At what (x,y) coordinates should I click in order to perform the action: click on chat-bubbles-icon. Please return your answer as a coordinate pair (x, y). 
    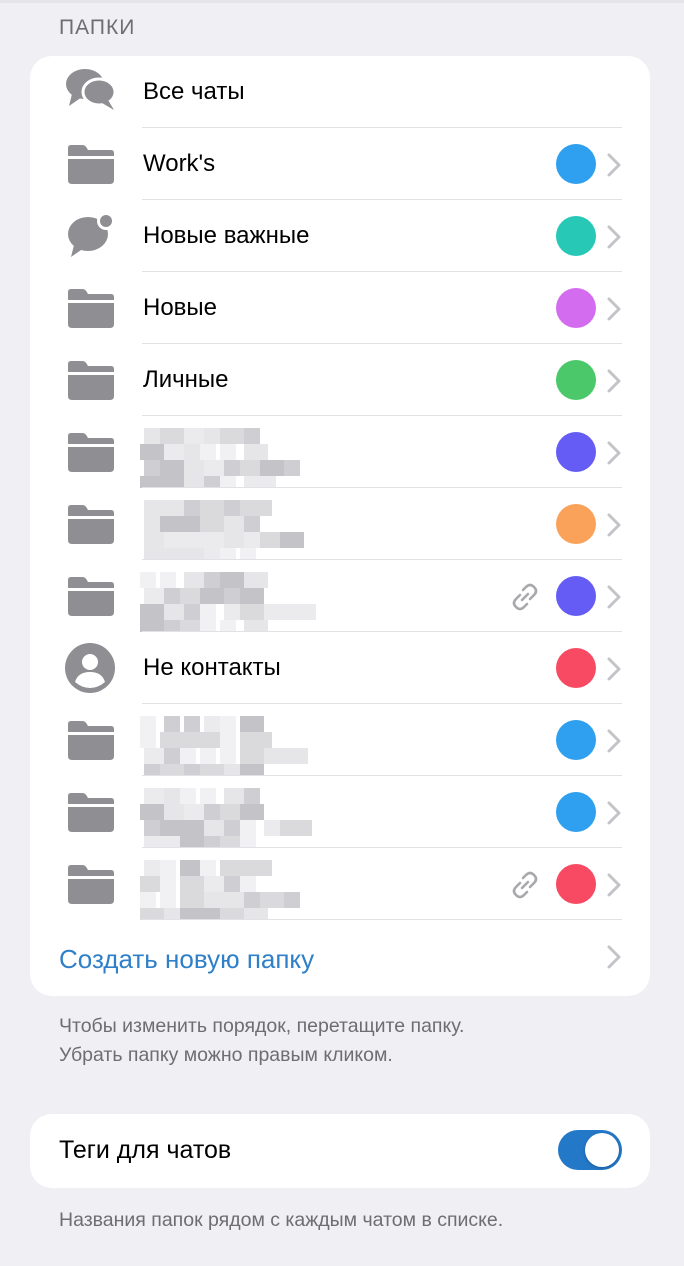
    Looking at the image, I should click on (91, 91).